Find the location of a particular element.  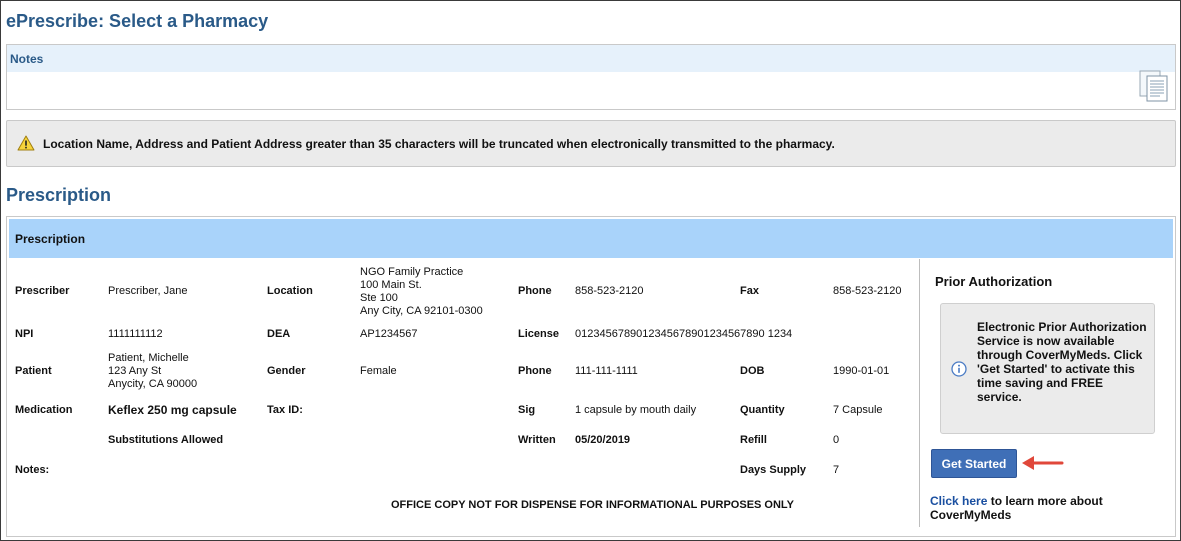

dob-value: 1990-01-01 is located at coordinates (861, 371).